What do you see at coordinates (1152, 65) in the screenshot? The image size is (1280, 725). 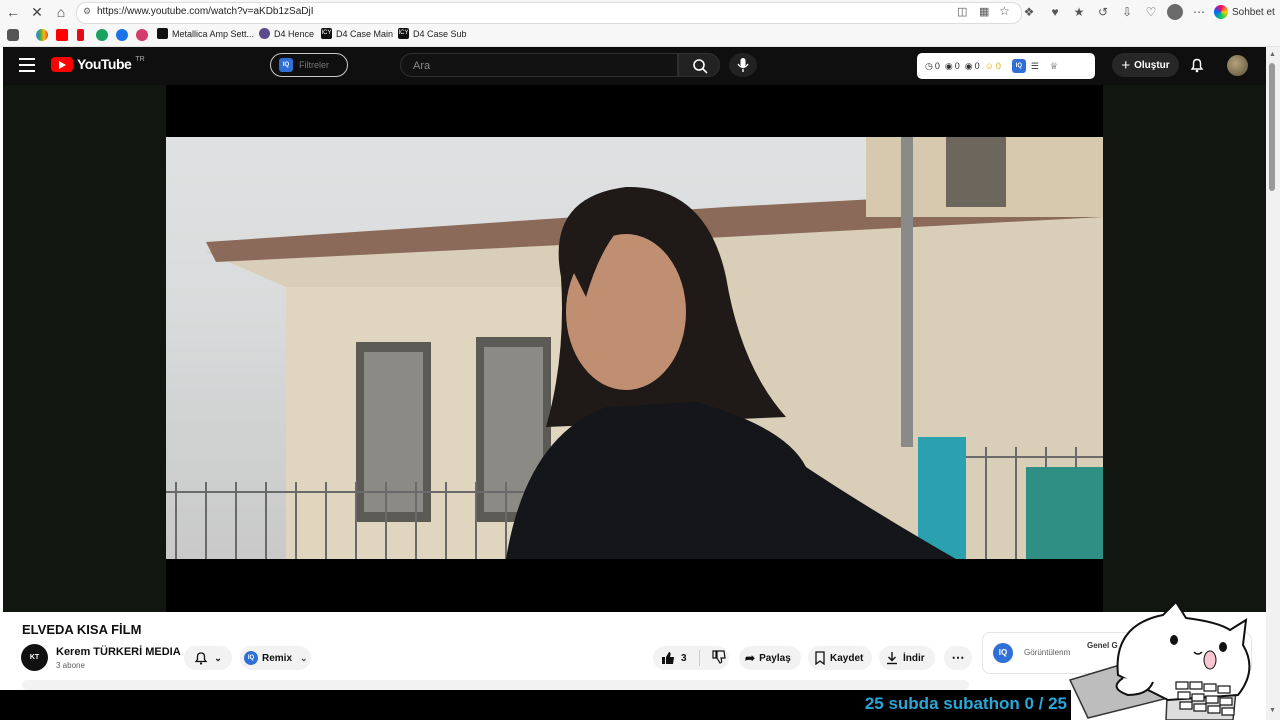 I see `create-label: Oluştur` at bounding box center [1152, 65].